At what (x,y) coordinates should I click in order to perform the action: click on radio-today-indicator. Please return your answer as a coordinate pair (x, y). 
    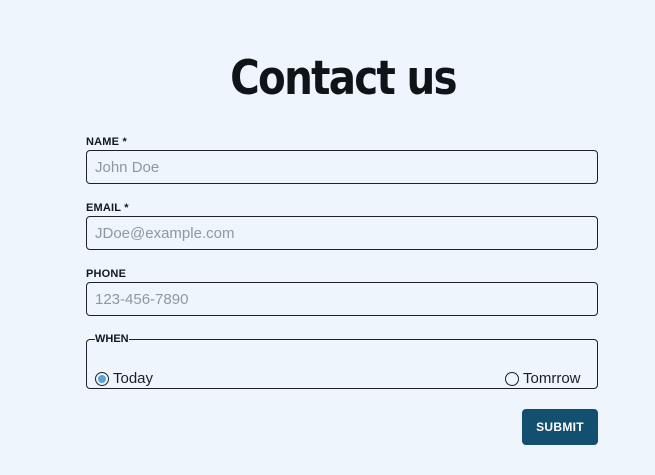
    Looking at the image, I should click on (102, 379).